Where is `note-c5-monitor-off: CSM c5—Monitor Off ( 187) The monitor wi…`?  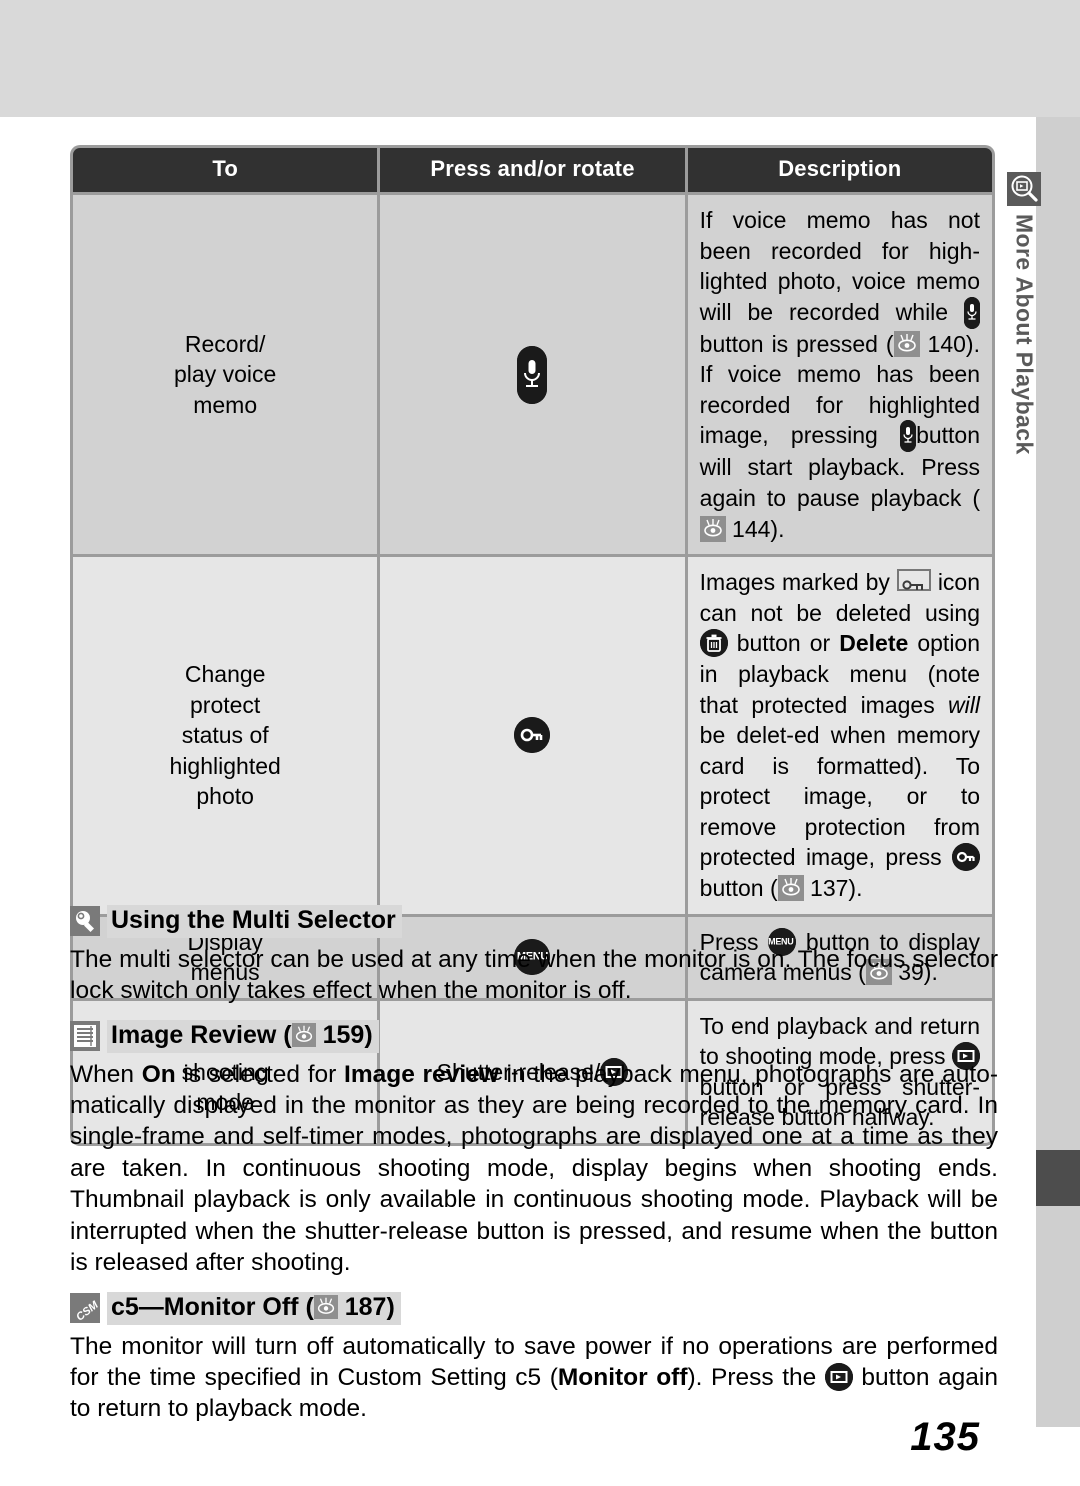 note-c5-monitor-off: CSM c5—Monitor Off ( 187) The monitor wi… is located at coordinates (534, 1358).